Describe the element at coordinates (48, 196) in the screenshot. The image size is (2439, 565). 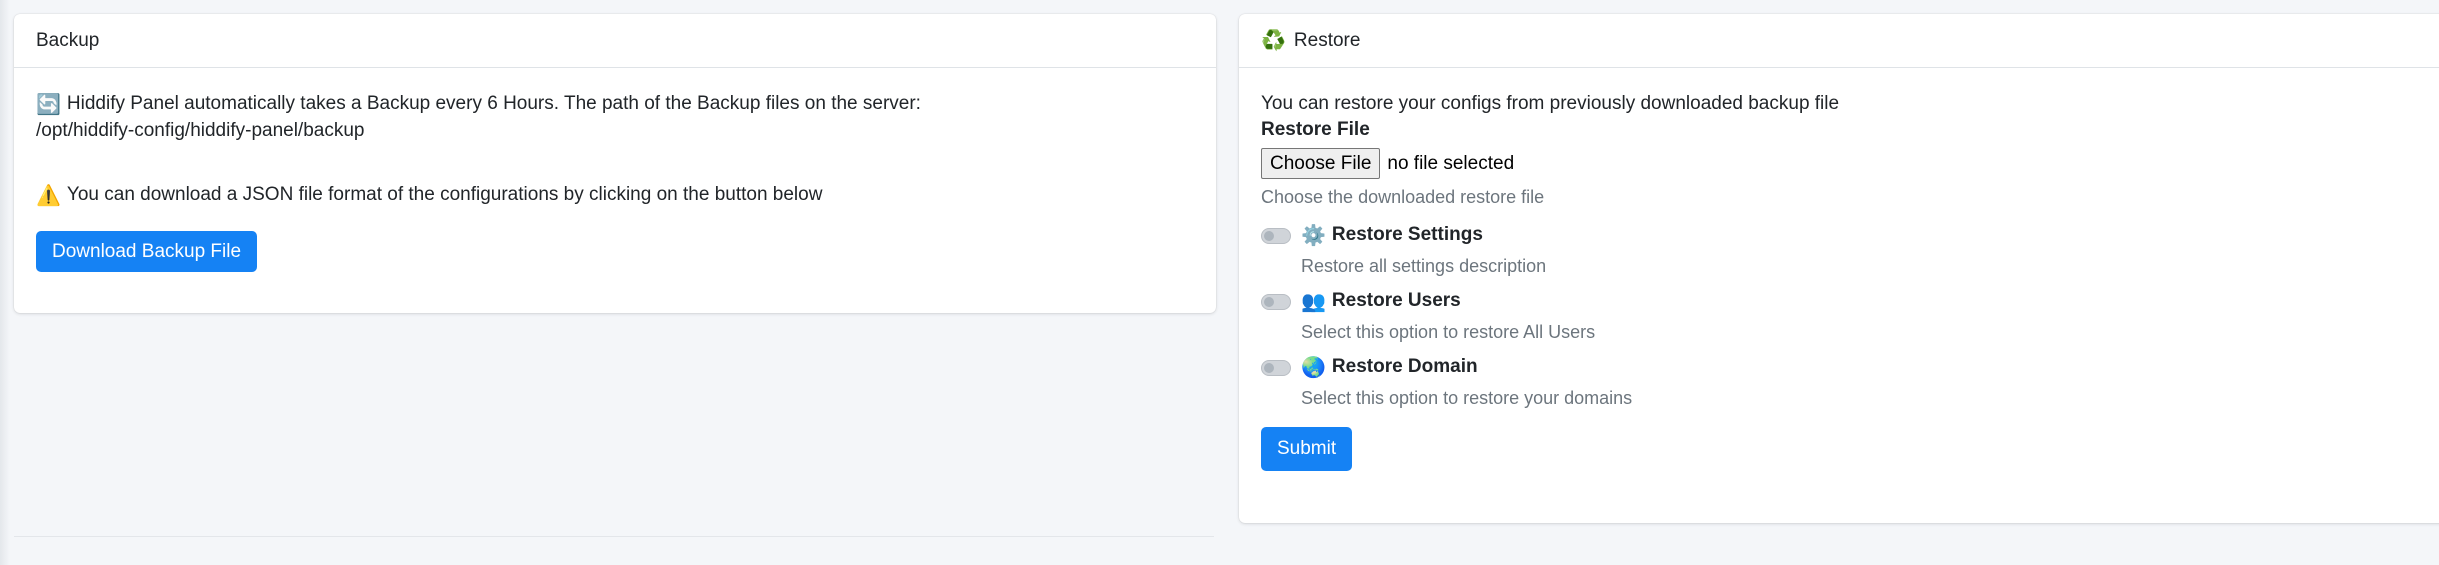
I see `warning-icon: ⚠️` at that location.